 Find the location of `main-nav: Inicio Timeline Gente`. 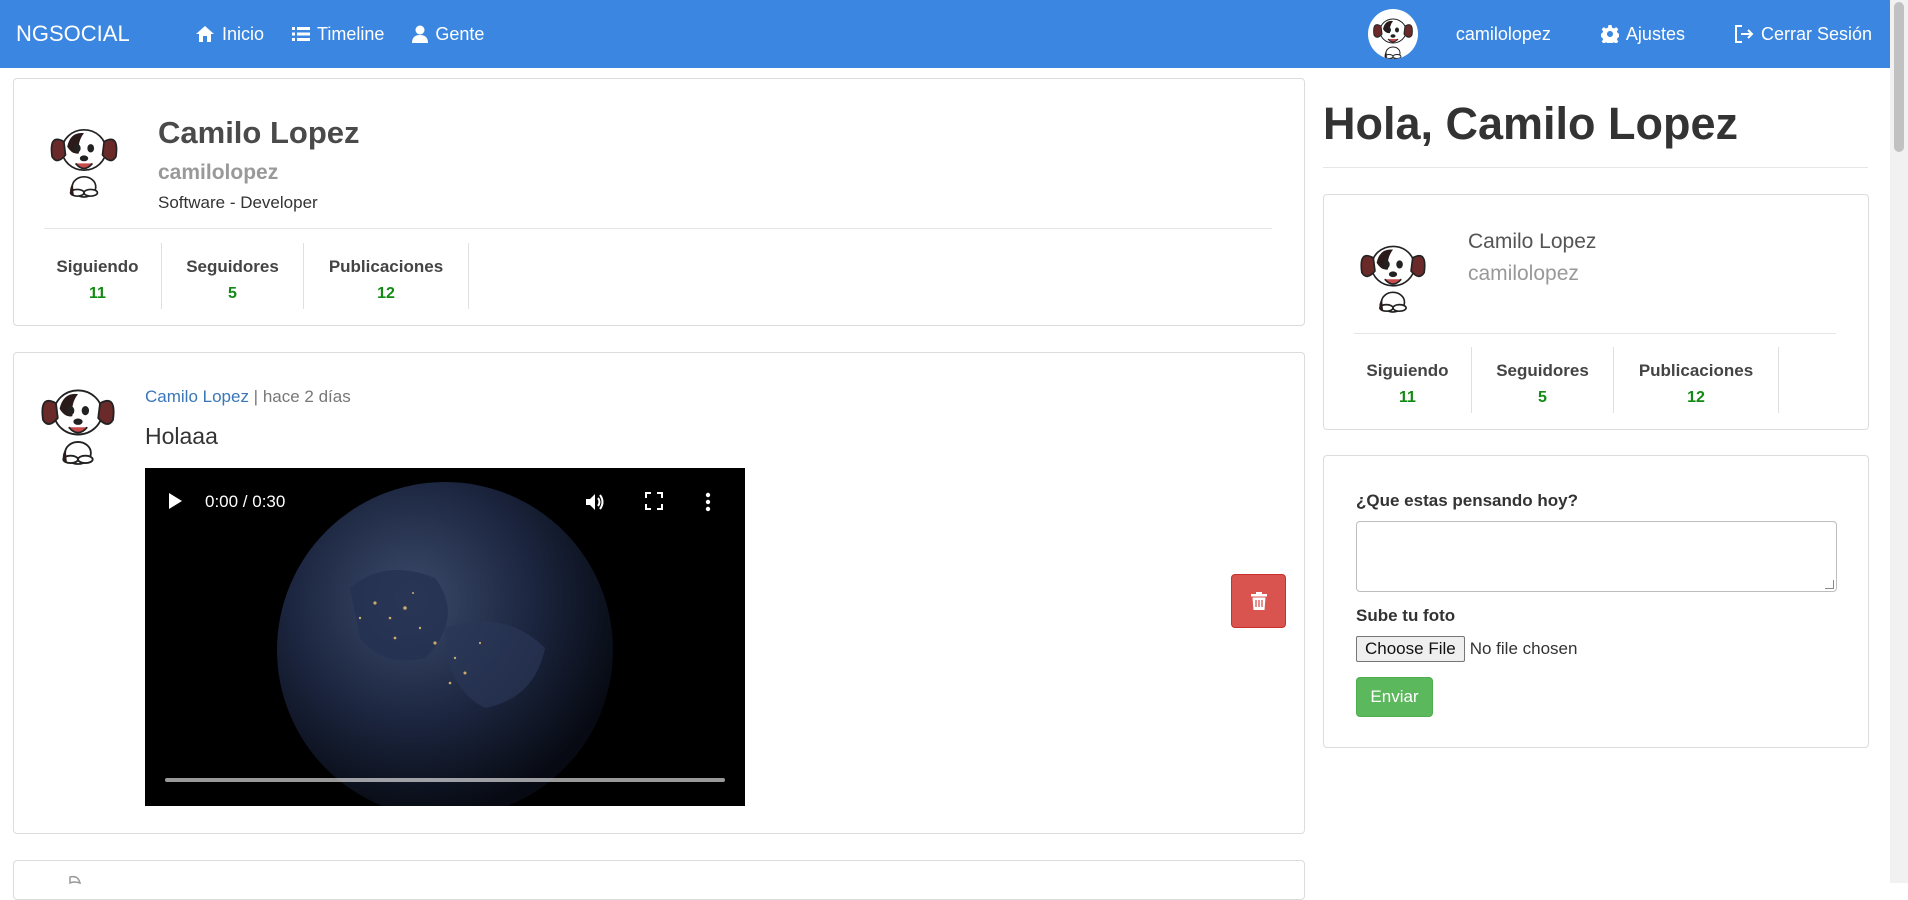

main-nav: Inicio Timeline Gente is located at coordinates (353, 34).